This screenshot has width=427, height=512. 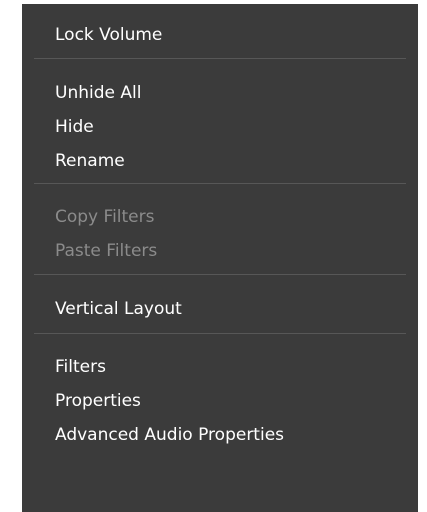 I want to click on menu-item-unhide-all: Unhide All, so click(x=220, y=93).